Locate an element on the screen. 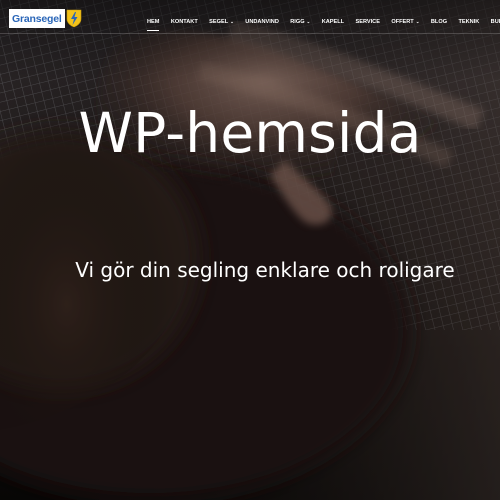 This screenshot has width=500, height=500. nav-item-offert: OFFERT ⌄ is located at coordinates (405, 22).